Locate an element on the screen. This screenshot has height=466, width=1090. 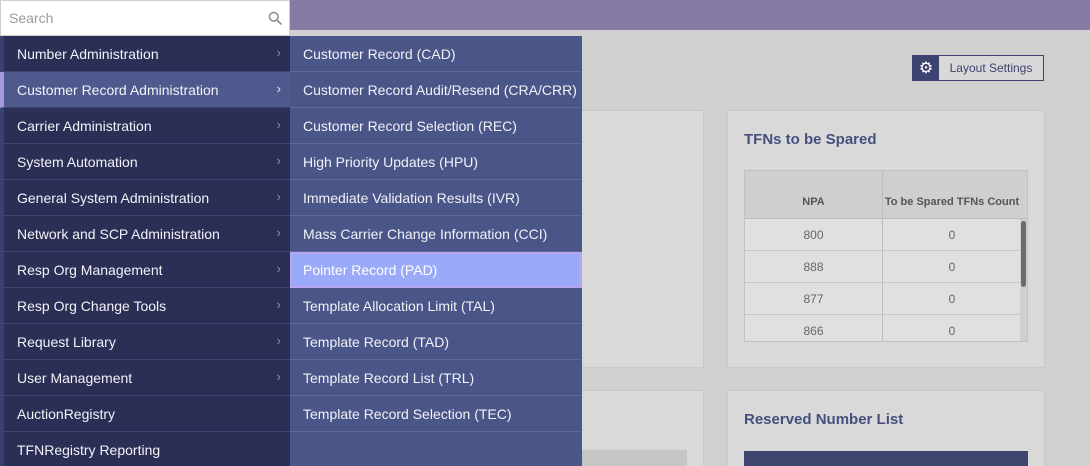
menu-item-general-system-administration: General System Administration › is located at coordinates (145, 198).